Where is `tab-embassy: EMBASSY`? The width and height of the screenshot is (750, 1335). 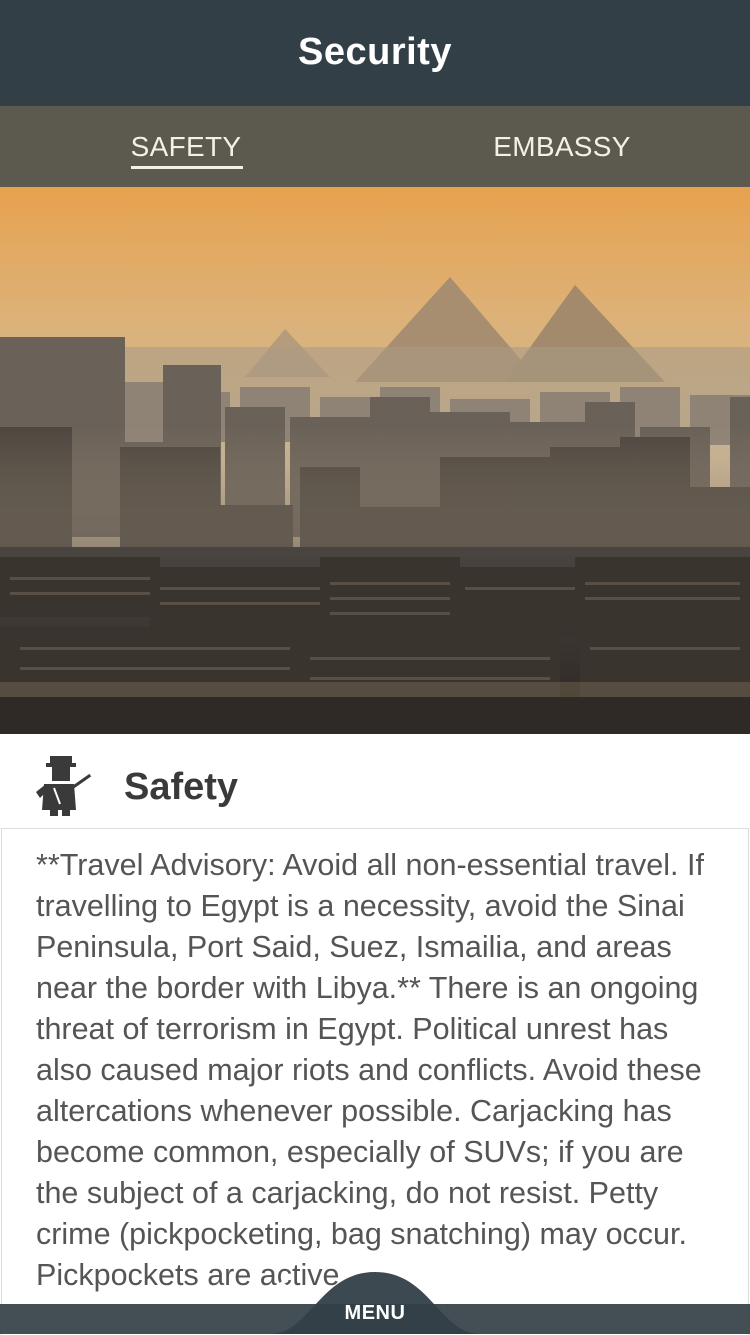
tab-embassy: EMBASSY is located at coordinates (562, 146).